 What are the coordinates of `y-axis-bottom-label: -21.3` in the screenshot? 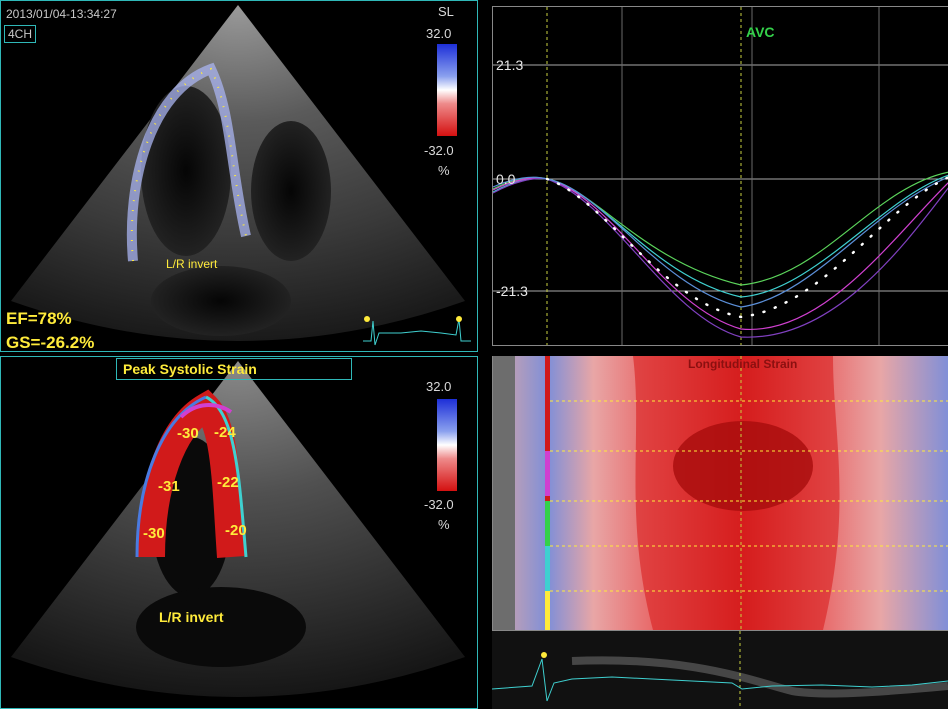 It's located at (512, 291).